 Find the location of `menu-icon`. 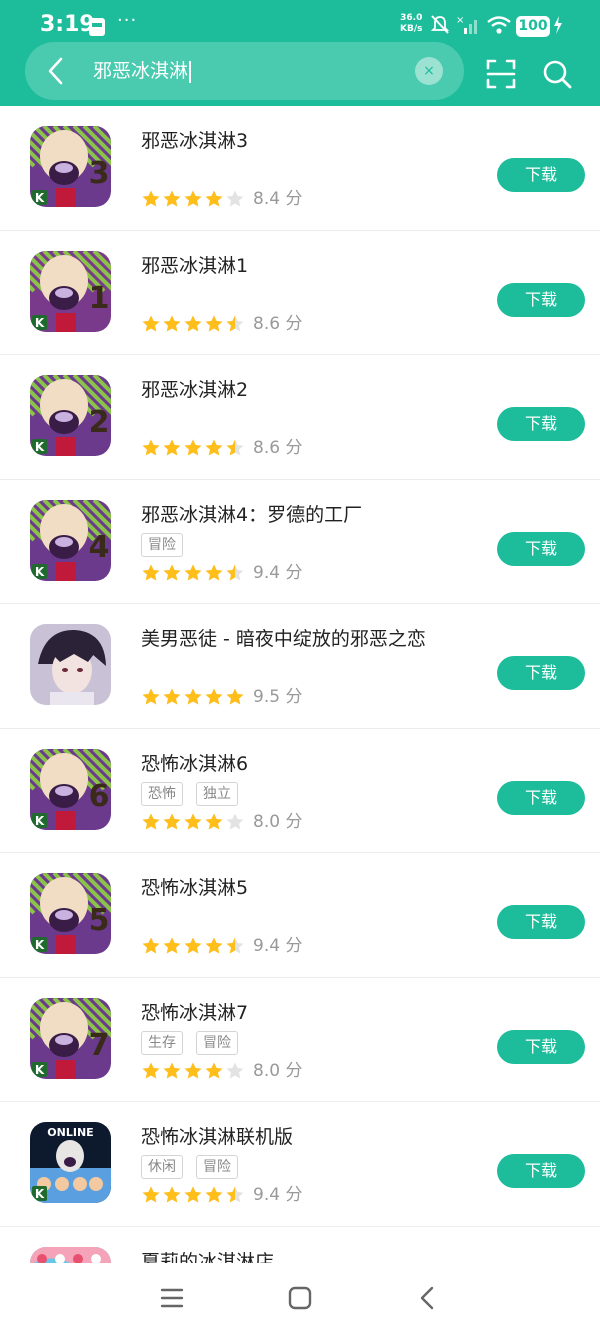

menu-icon is located at coordinates (172, 1298).